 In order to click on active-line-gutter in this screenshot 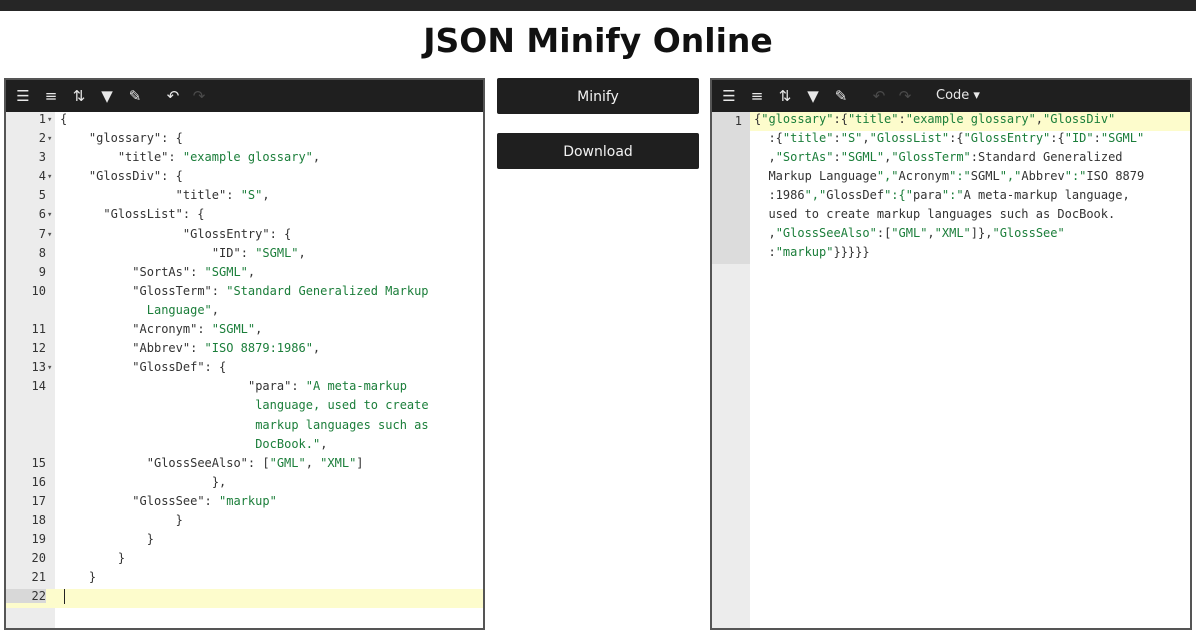, I will do `click(731, 188)`.